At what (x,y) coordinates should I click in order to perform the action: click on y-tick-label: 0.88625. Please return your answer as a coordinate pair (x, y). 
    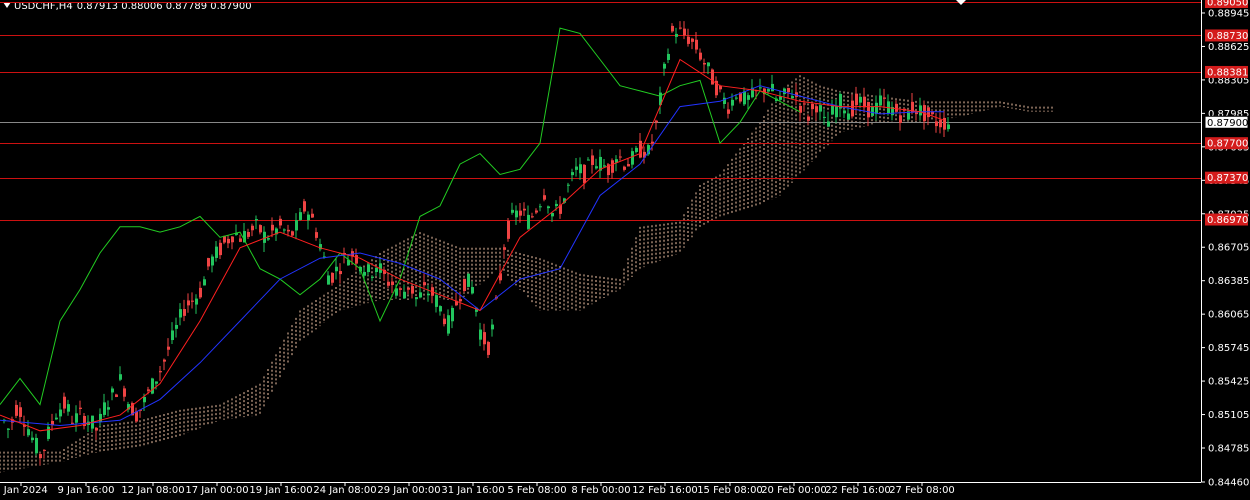
    Looking at the image, I should click on (1228, 47).